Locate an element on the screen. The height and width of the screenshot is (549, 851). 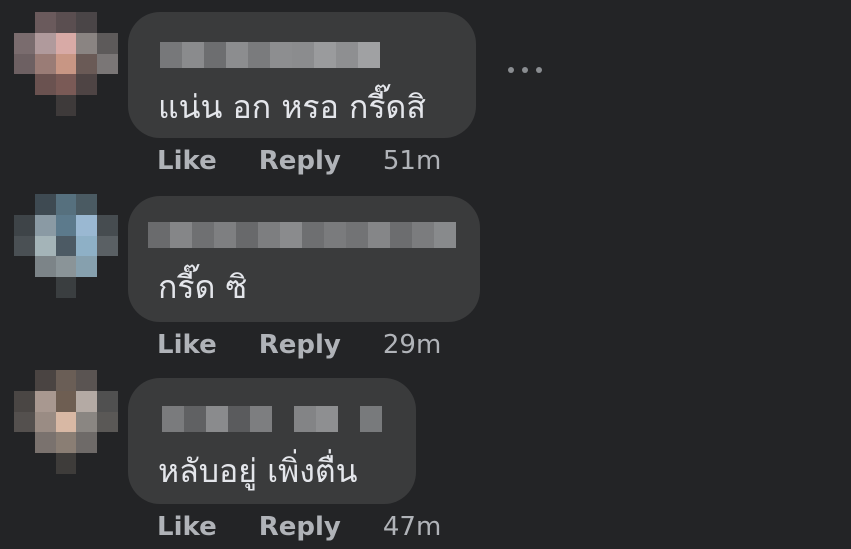
timestamp: 29m is located at coordinates (412, 345).